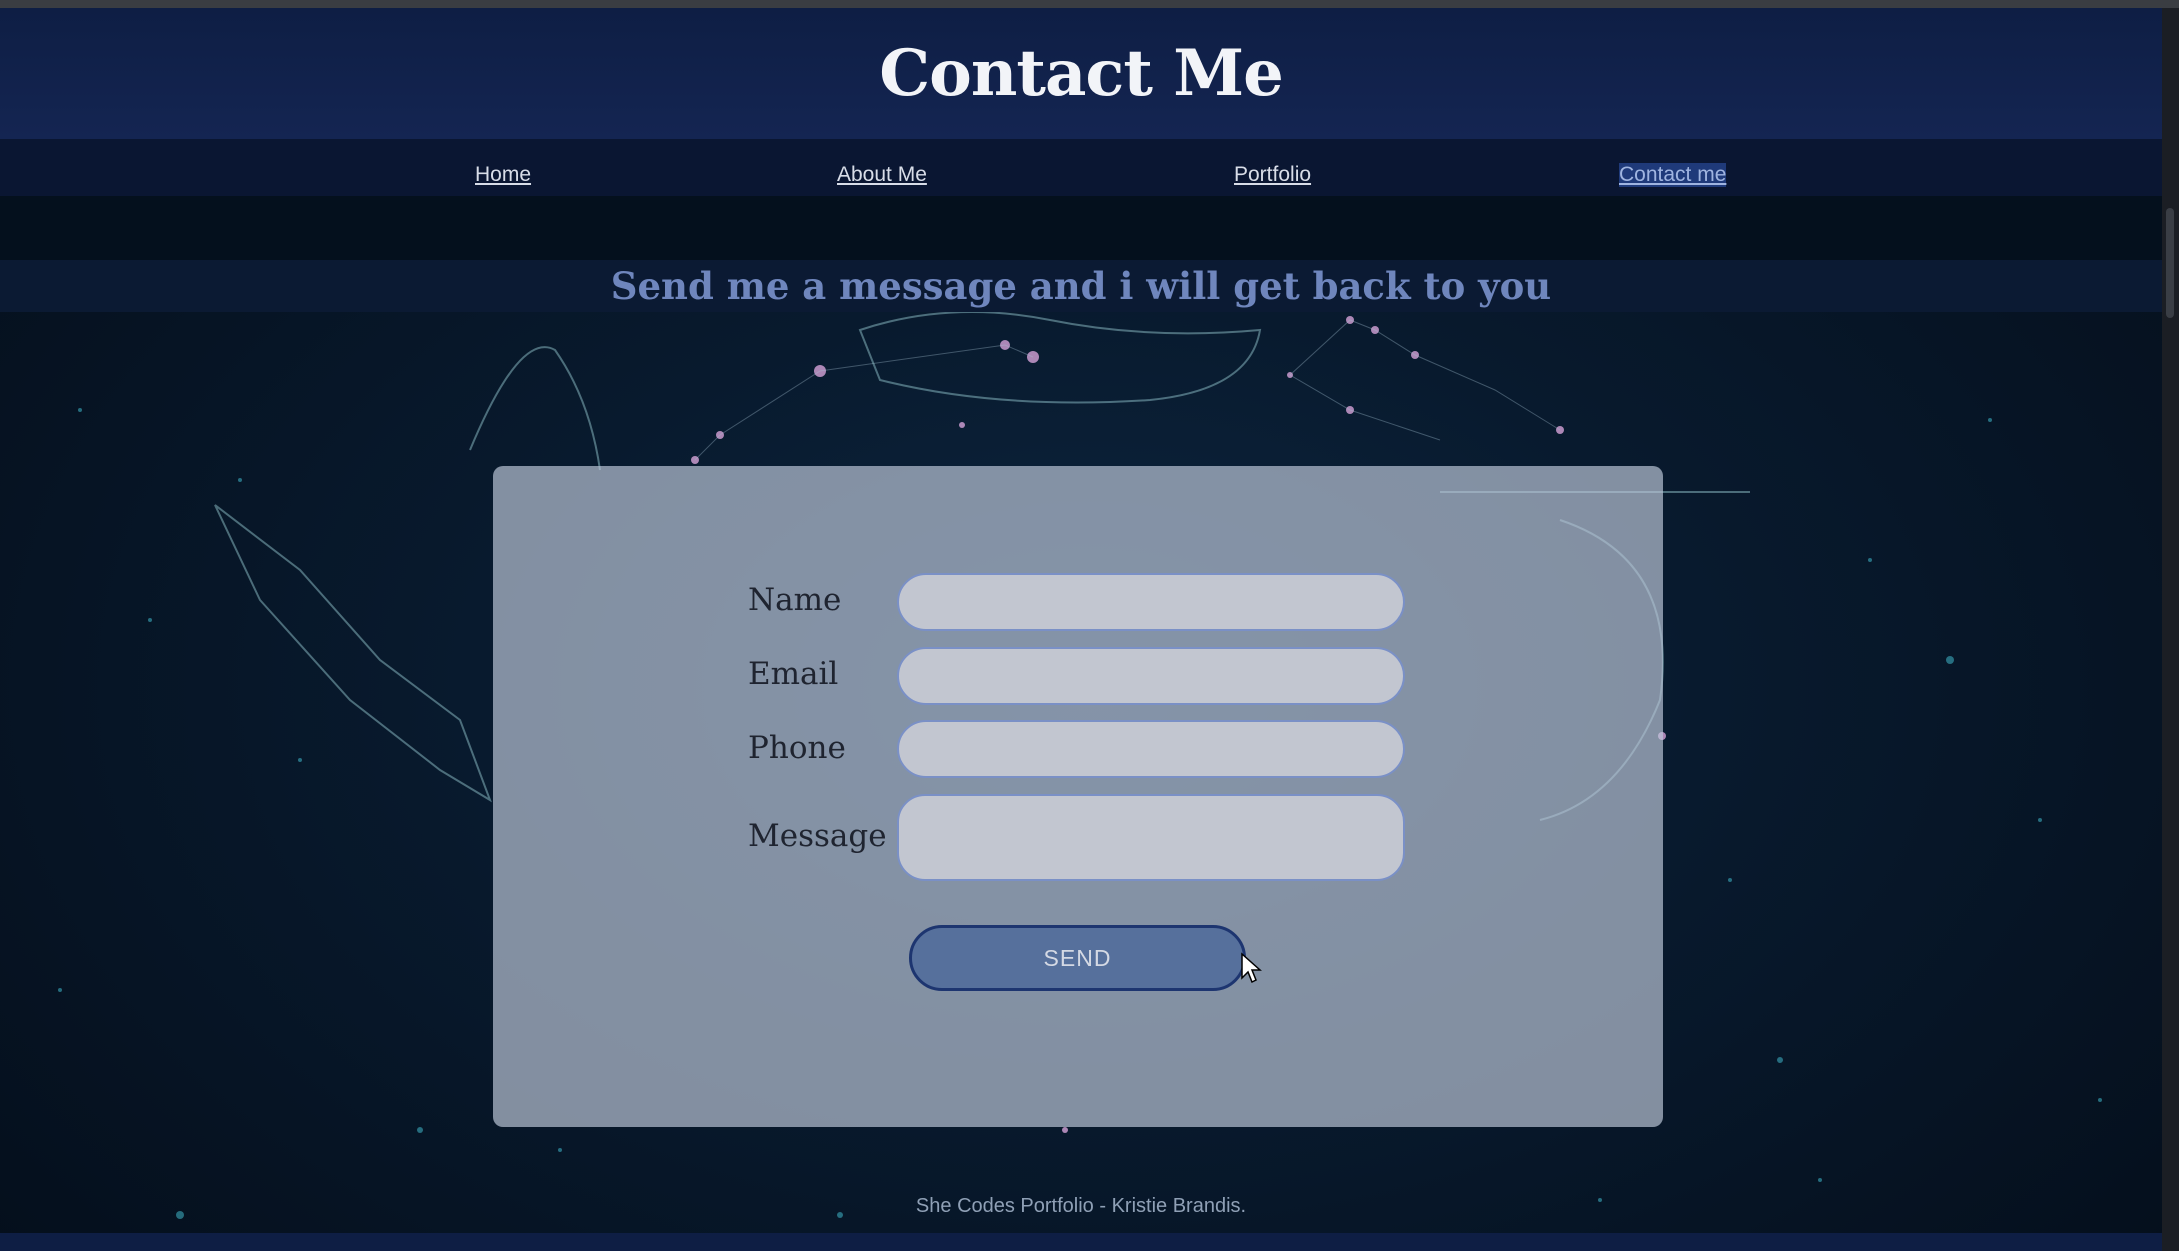 This screenshot has height=1251, width=2179. What do you see at coordinates (503, 175) in the screenshot?
I see `nav-link-home: Home` at bounding box center [503, 175].